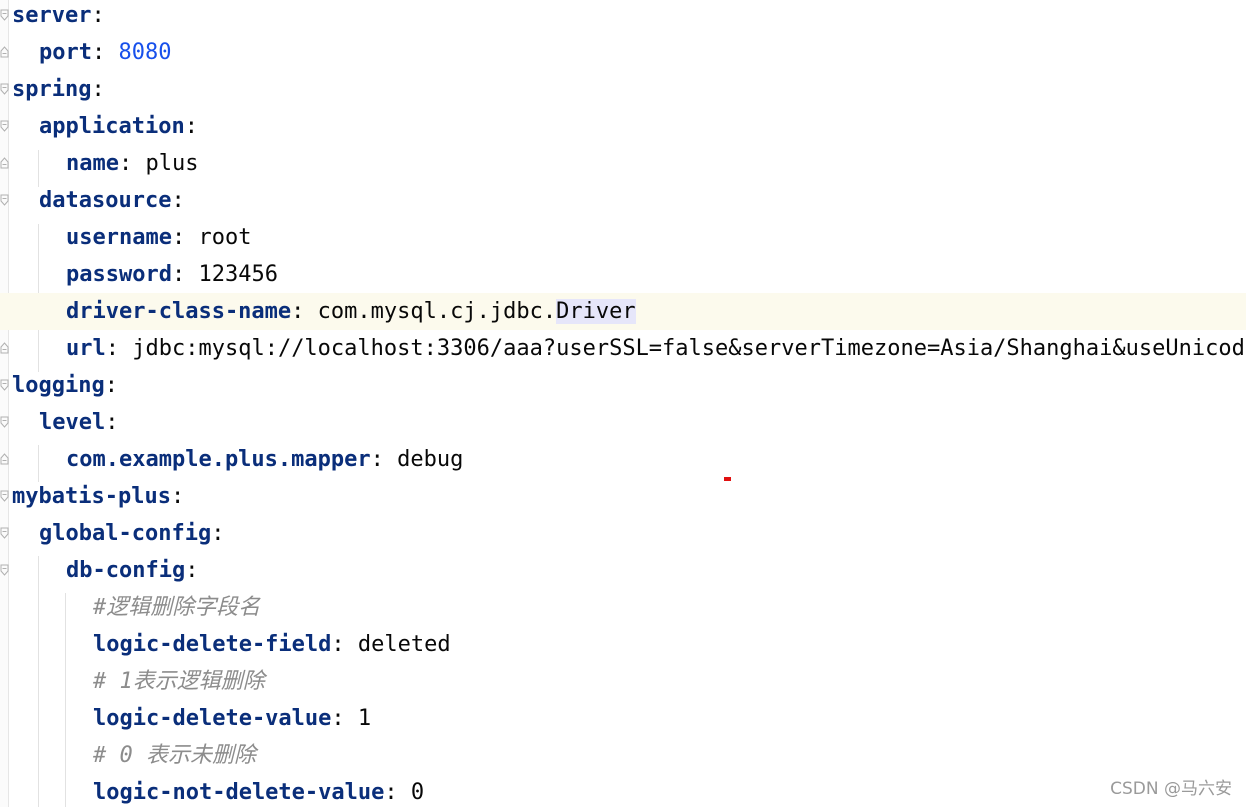 The image size is (1246, 807). Describe the element at coordinates (177, 607) in the screenshot. I see `yaml-comment: #逻辑删除字段名` at that location.